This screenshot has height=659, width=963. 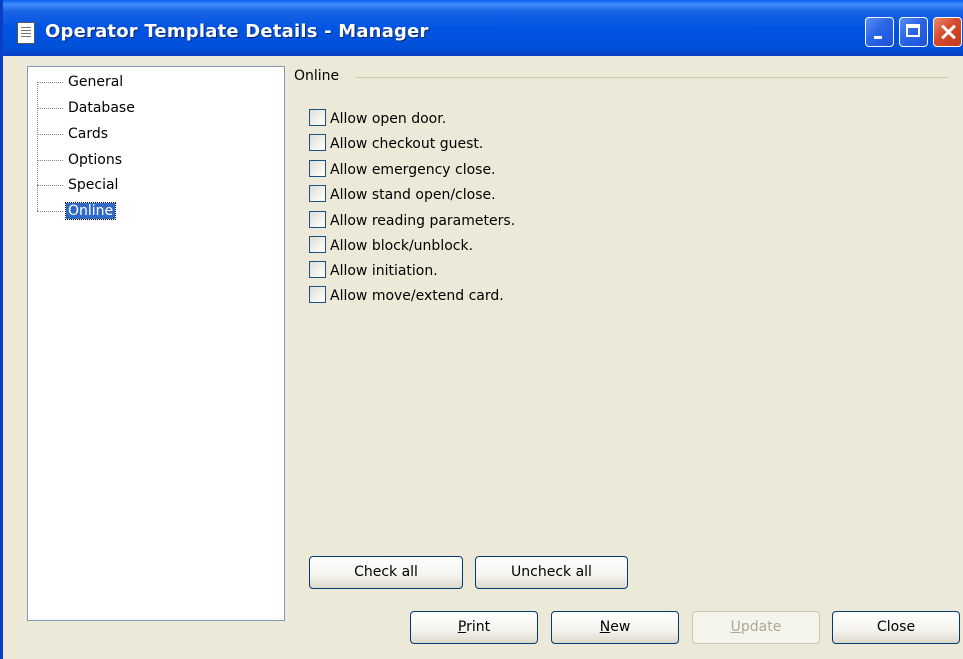 I want to click on check-all-button: Check all, so click(x=386, y=572).